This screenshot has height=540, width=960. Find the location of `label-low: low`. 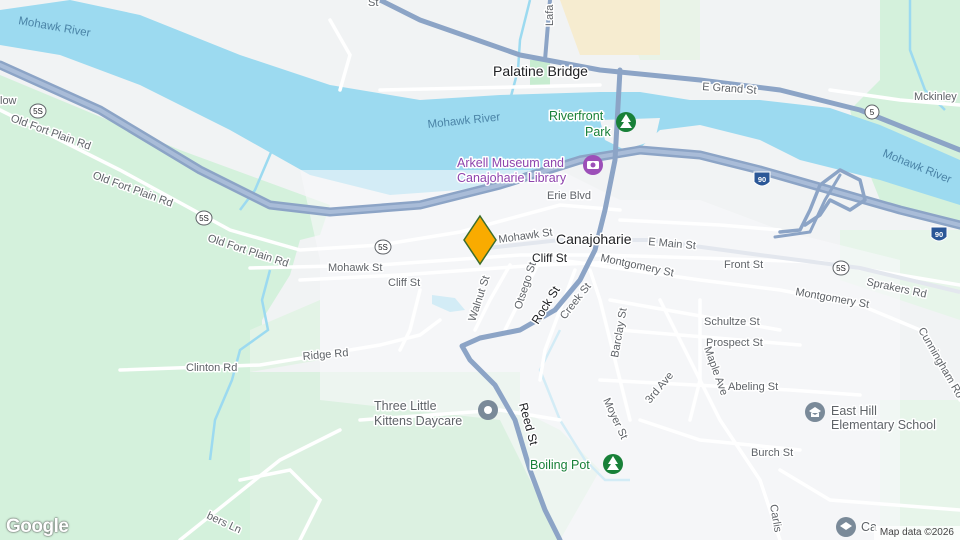

label-low: low is located at coordinates (8, 101).